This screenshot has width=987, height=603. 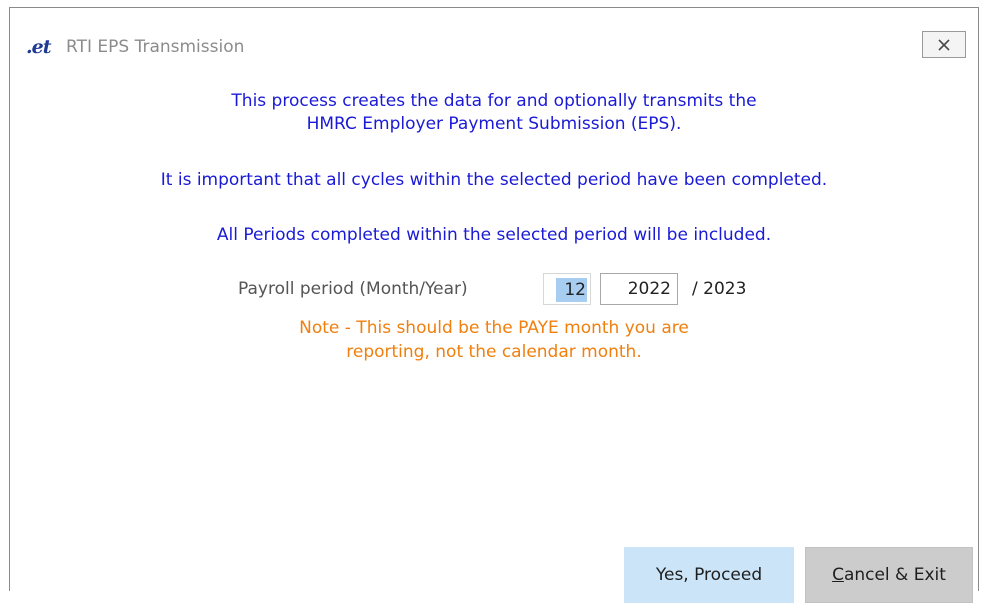 What do you see at coordinates (571, 290) in the screenshot?
I see `month-input-value: 12` at bounding box center [571, 290].